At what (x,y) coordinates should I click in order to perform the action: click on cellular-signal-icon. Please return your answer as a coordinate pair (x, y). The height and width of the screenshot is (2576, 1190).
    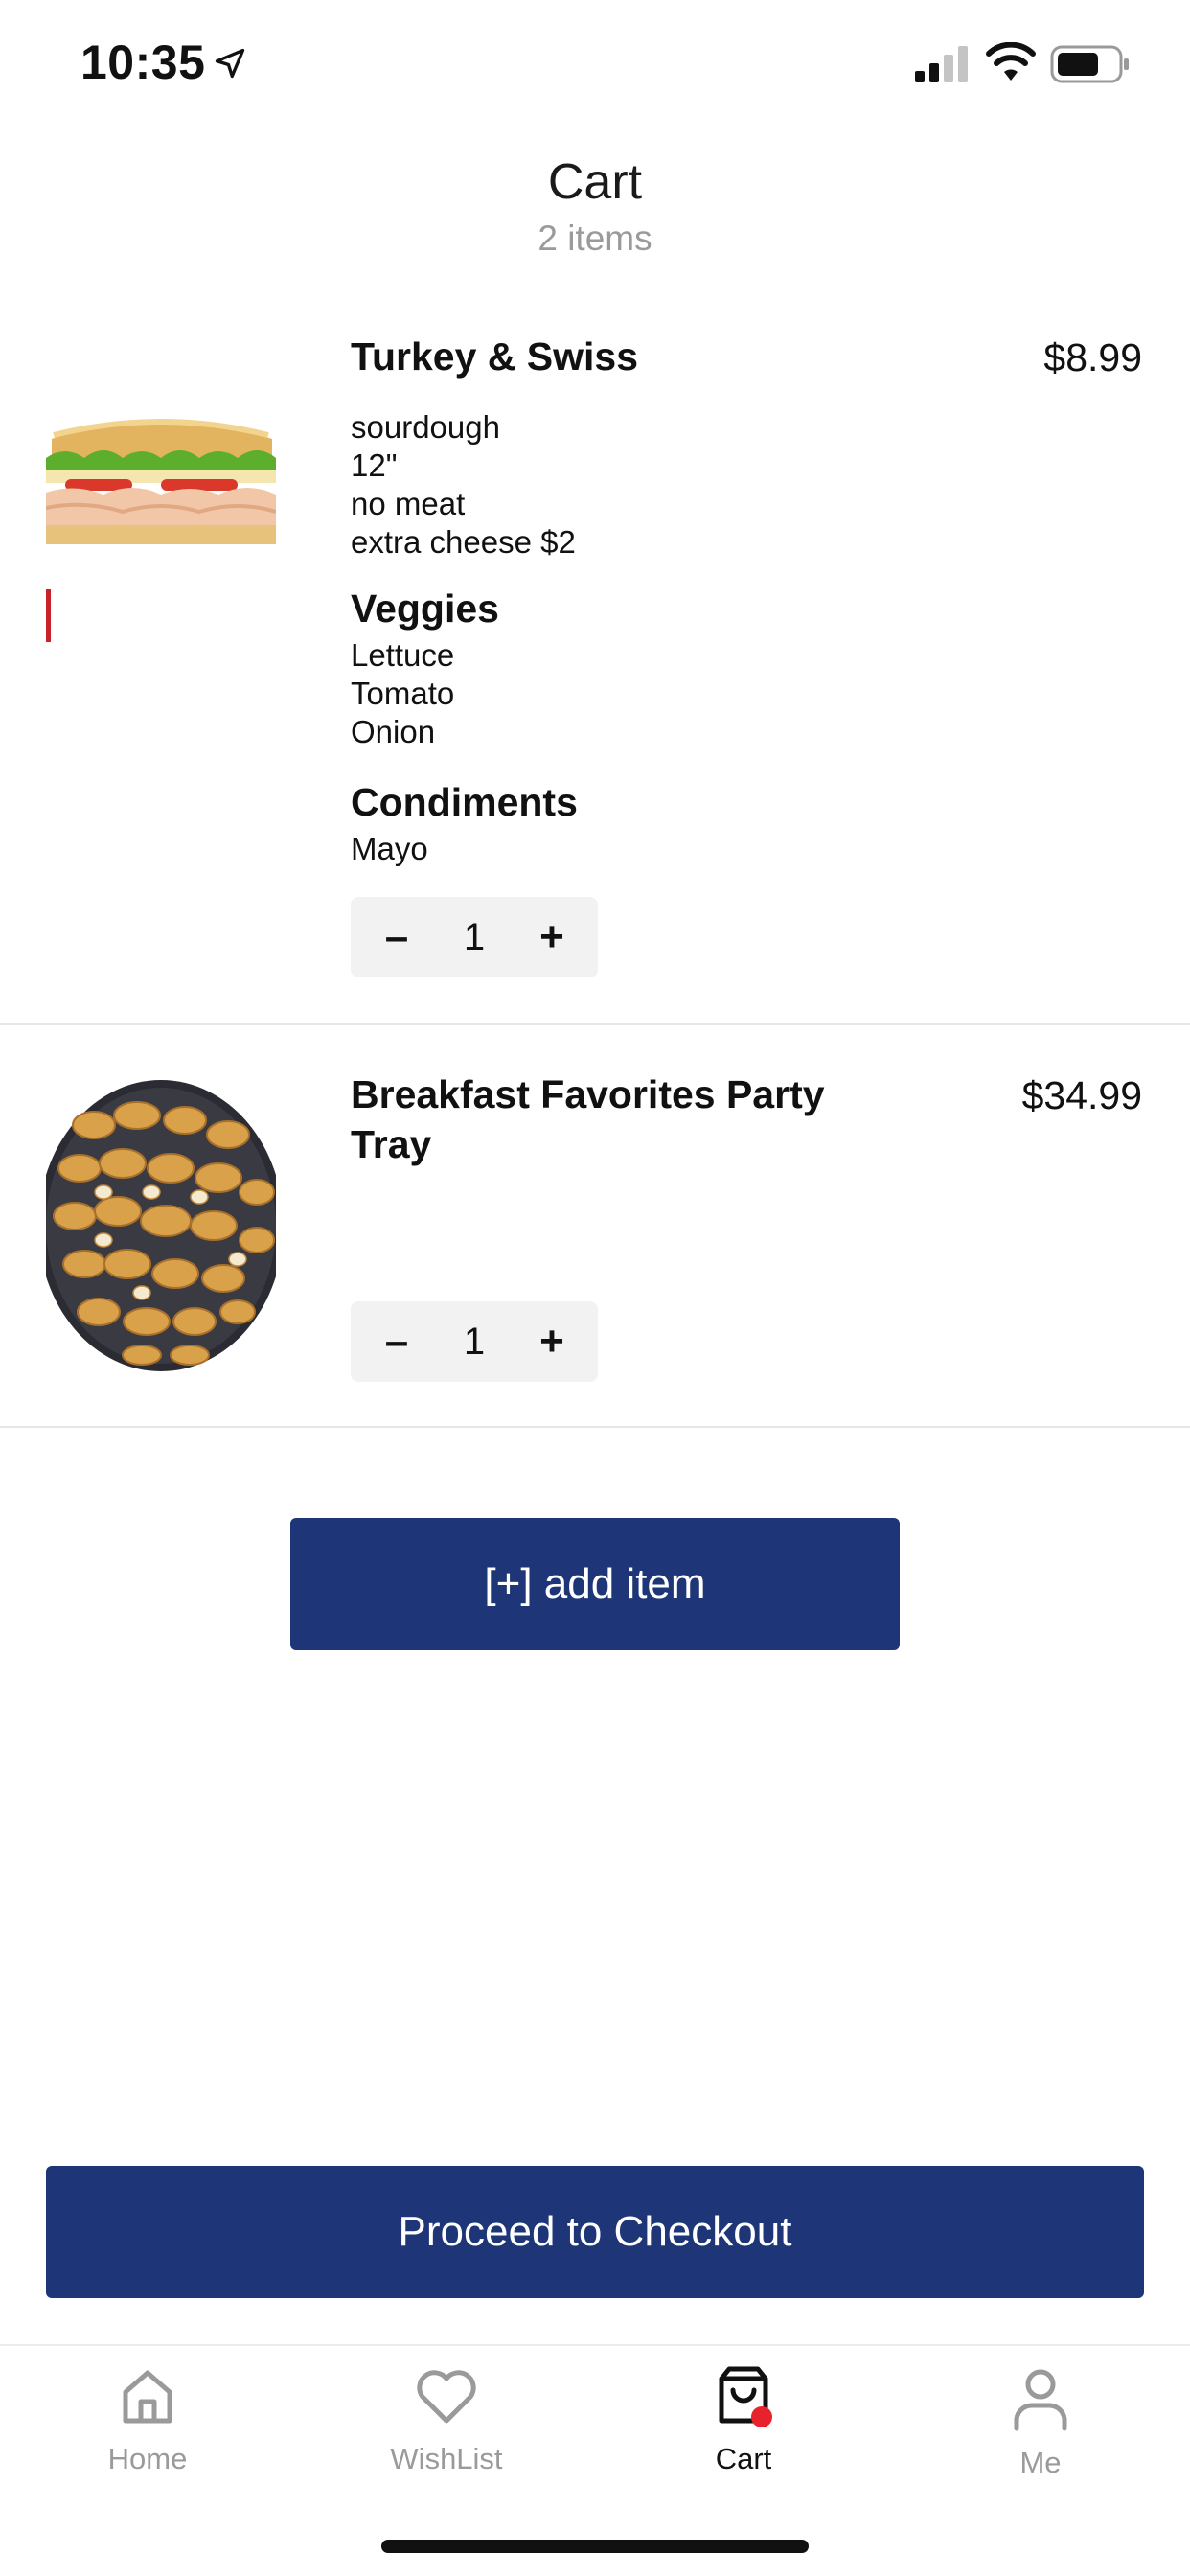
    Looking at the image, I should click on (942, 64).